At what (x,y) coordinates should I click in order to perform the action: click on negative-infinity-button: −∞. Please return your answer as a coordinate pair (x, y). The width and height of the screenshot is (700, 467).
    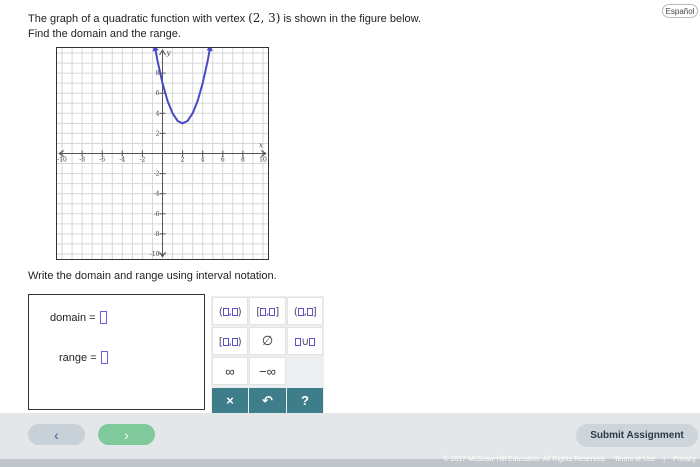
    Looking at the image, I should click on (267, 371).